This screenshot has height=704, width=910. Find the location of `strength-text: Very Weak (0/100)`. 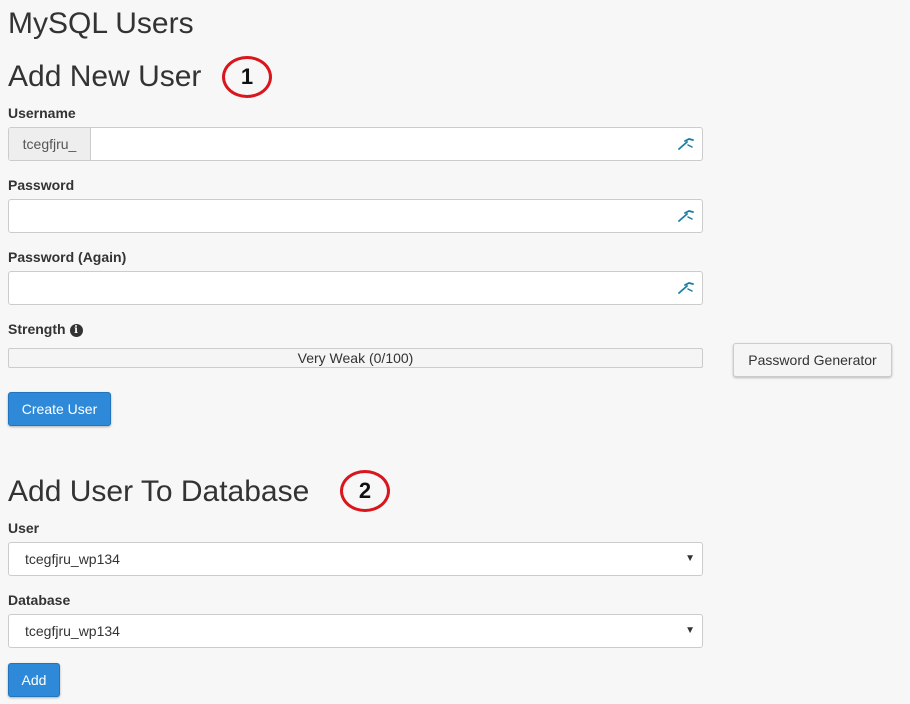

strength-text: Very Weak (0/100) is located at coordinates (355, 358).